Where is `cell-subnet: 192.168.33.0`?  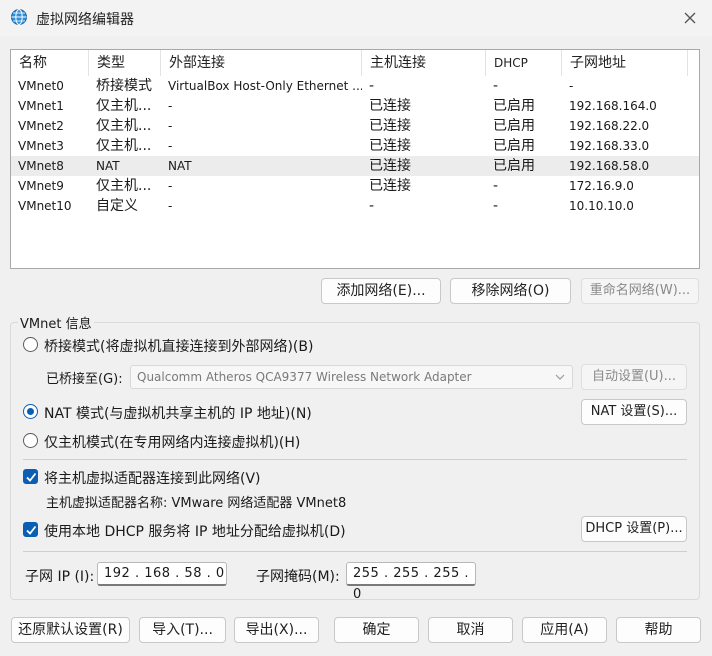 cell-subnet: 192.168.33.0 is located at coordinates (609, 146).